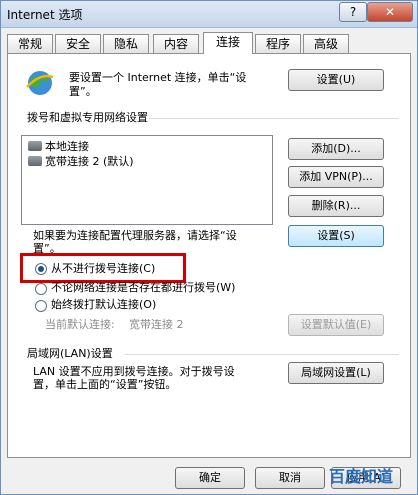 Image resolution: width=418 pixels, height=495 pixels. What do you see at coordinates (105, 384) in the screenshot?
I see `lan-text-line2: 置，单击上面的“设置”按钮。` at bounding box center [105, 384].